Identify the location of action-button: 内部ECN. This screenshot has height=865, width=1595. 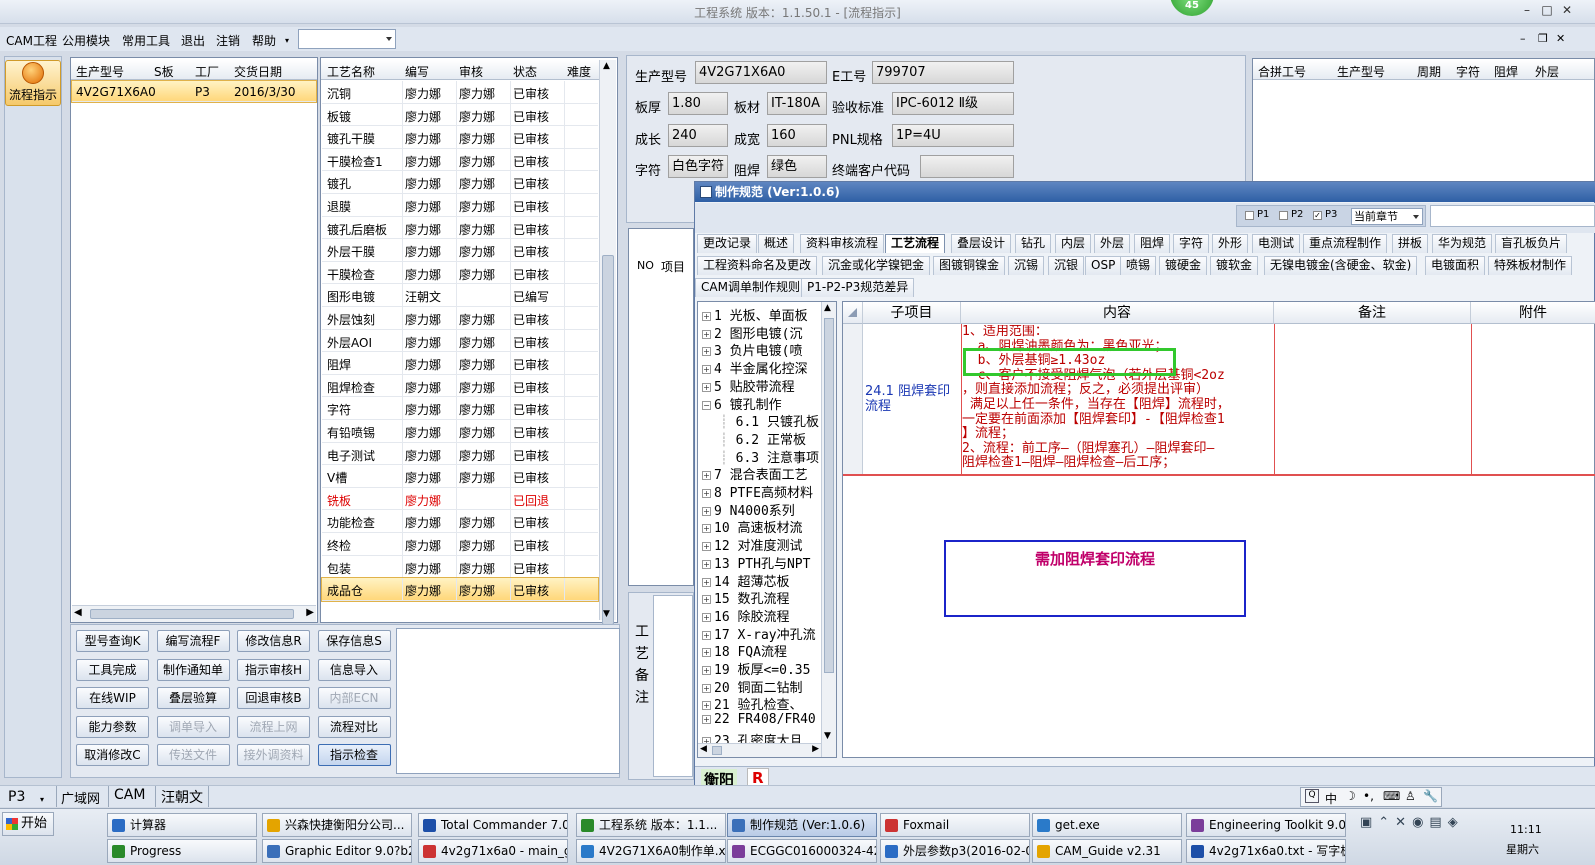
(354, 698).